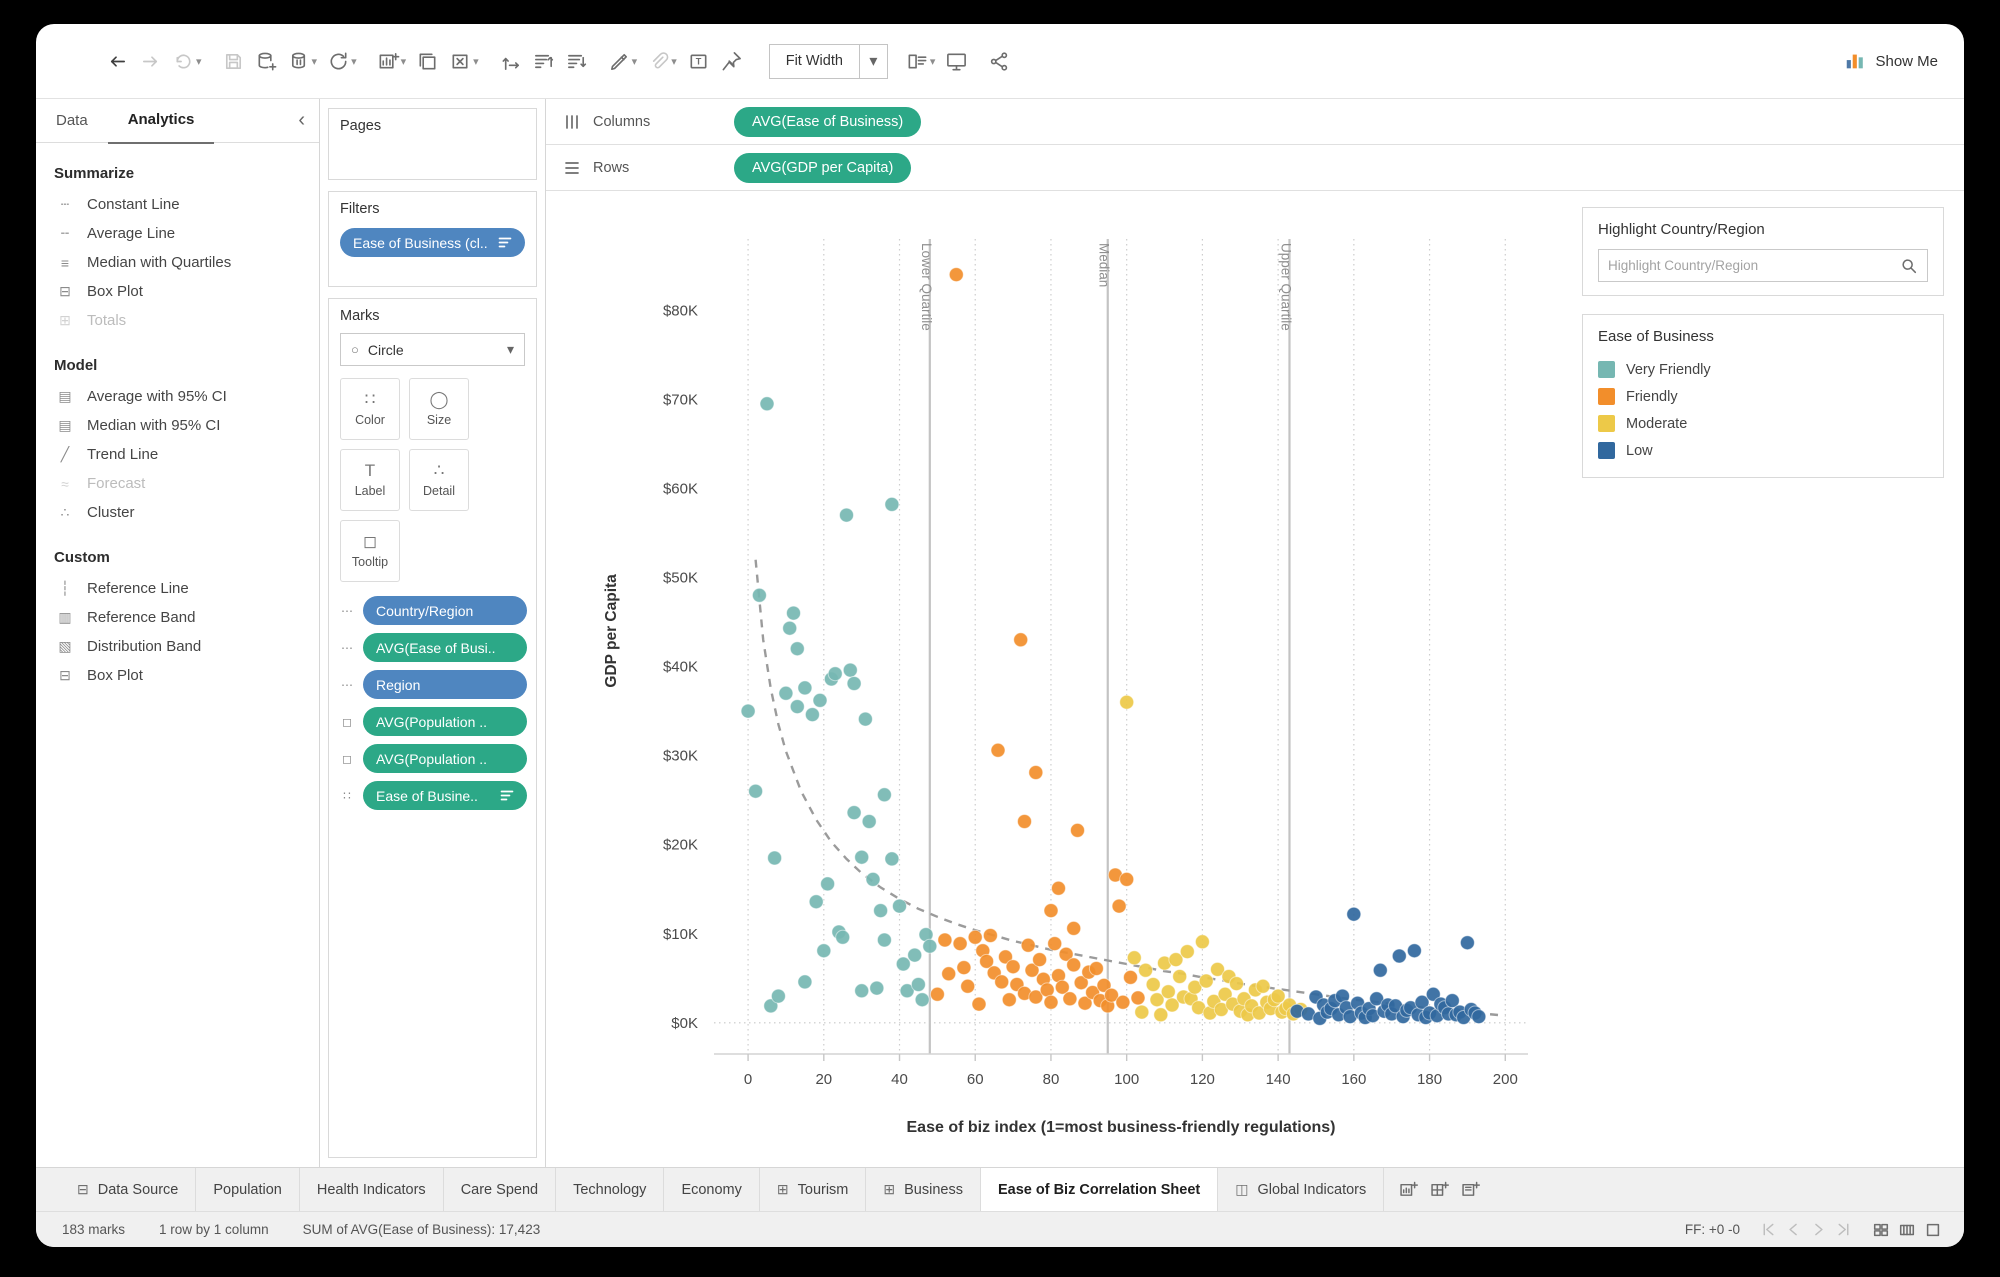  I want to click on legend-item: Friendly, so click(1763, 396).